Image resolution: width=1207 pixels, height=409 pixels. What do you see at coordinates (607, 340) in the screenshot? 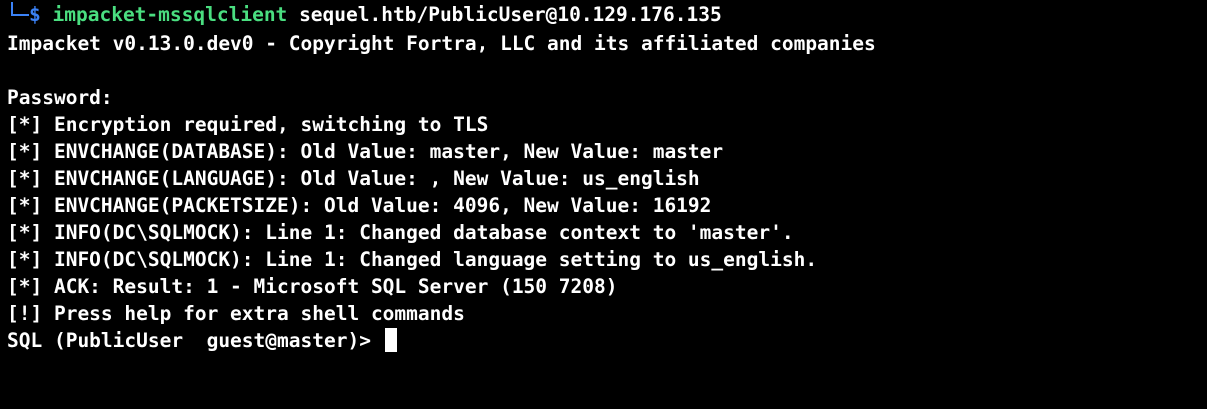
I see `sql-input-line: SQL (PublicUser guest@master)>` at bounding box center [607, 340].